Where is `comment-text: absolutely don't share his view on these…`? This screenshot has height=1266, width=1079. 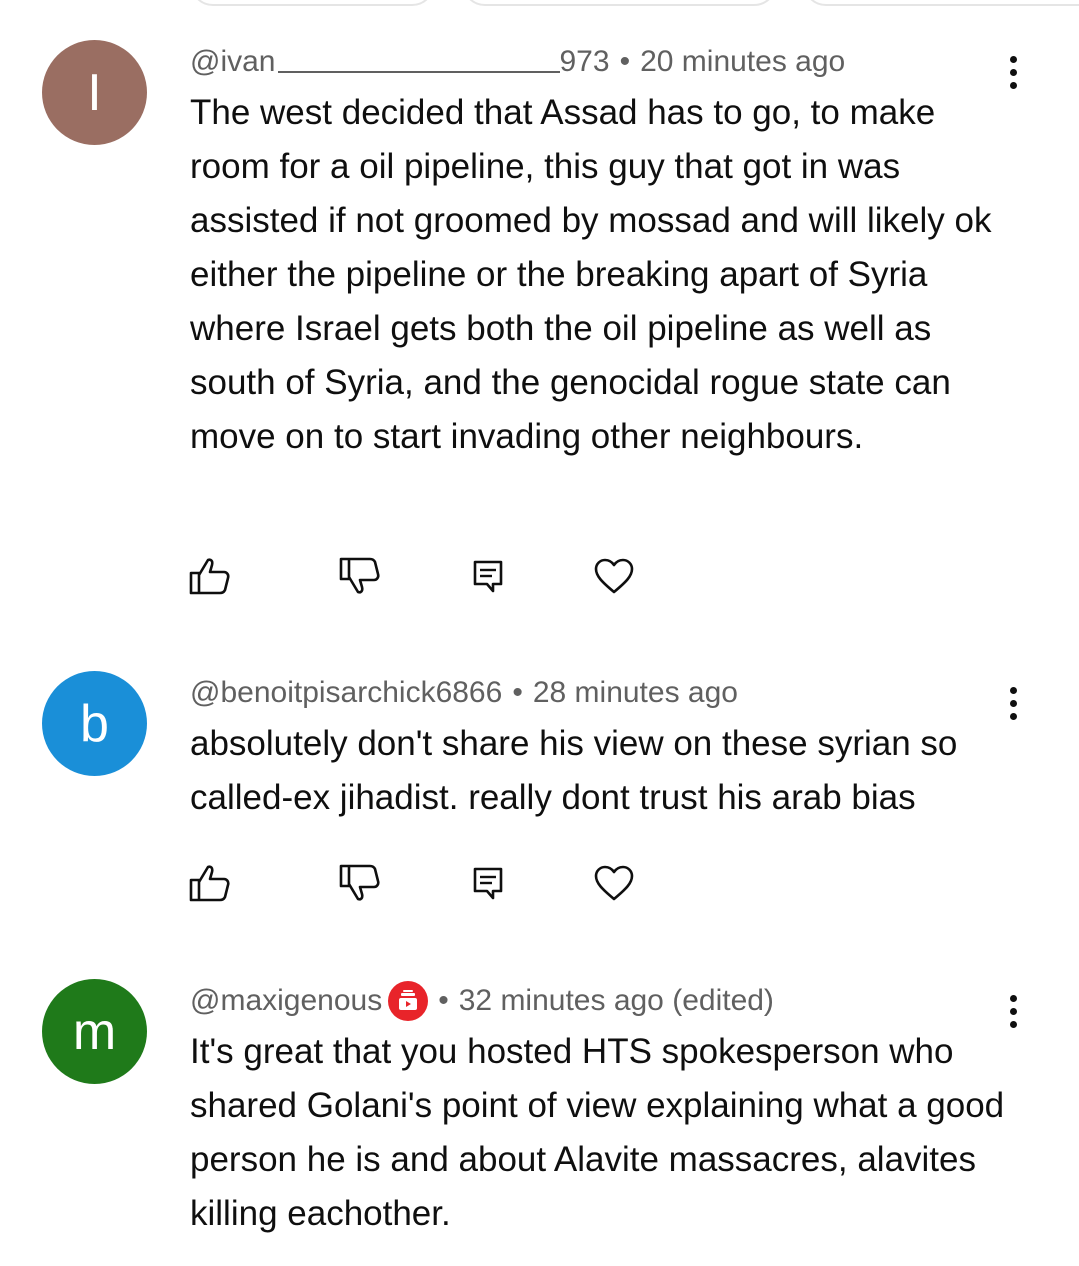 comment-text: absolutely don't share his view on these… is located at coordinates (574, 770).